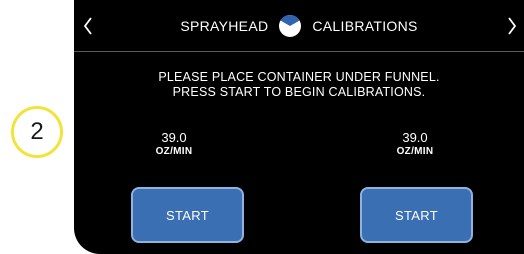 The height and width of the screenshot is (254, 524). Describe the element at coordinates (224, 26) in the screenshot. I see `title-sprayhead: SPRAYHEAD` at that location.